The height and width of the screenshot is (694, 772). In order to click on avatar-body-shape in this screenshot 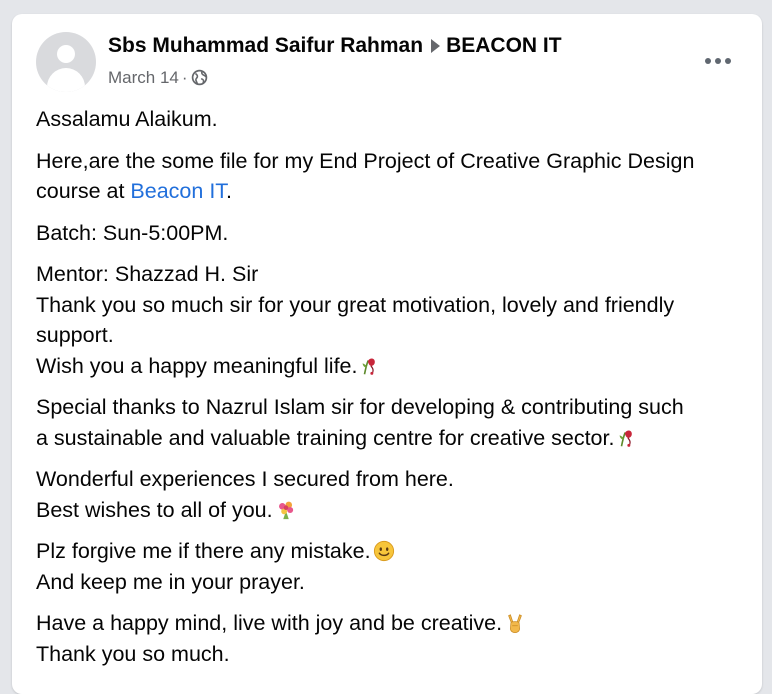, I will do `click(66, 80)`.